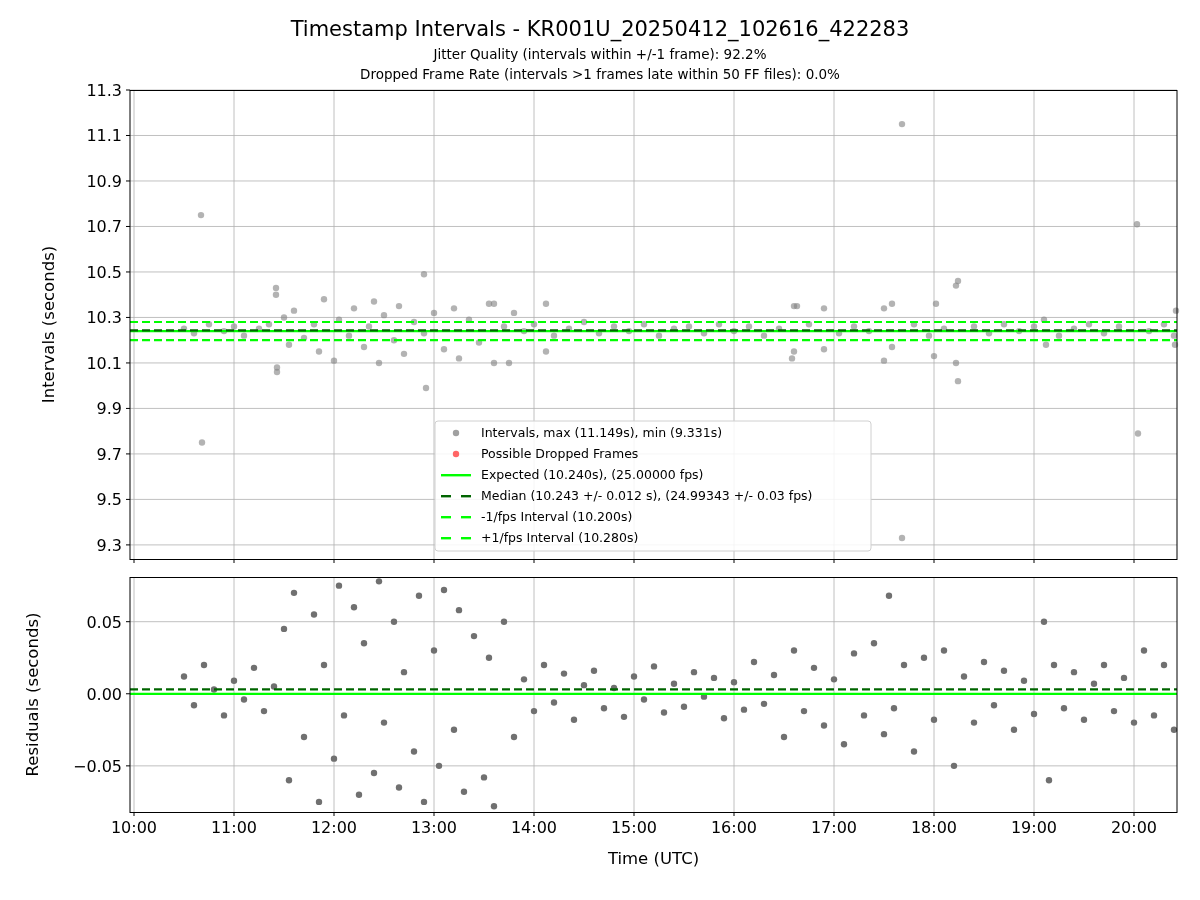  I want to click on y-tick-label: 10.7, so click(104, 227).